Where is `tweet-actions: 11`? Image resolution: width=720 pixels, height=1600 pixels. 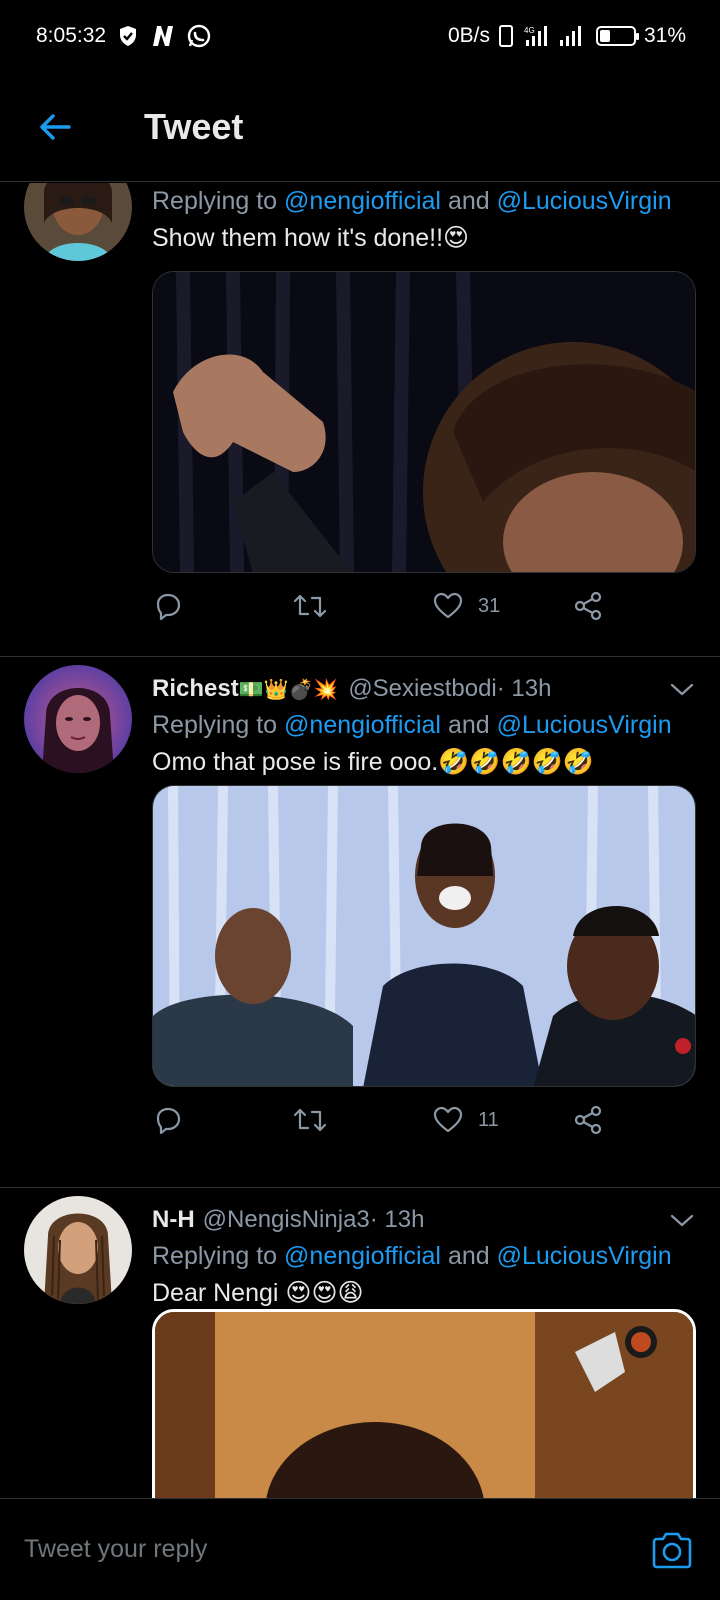
tweet-actions: 11 is located at coordinates (382, 1120).